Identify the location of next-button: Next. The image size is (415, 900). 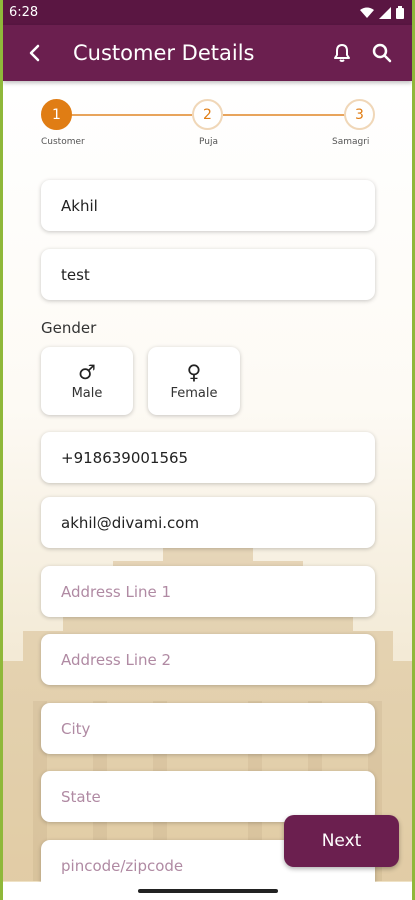
(341, 841).